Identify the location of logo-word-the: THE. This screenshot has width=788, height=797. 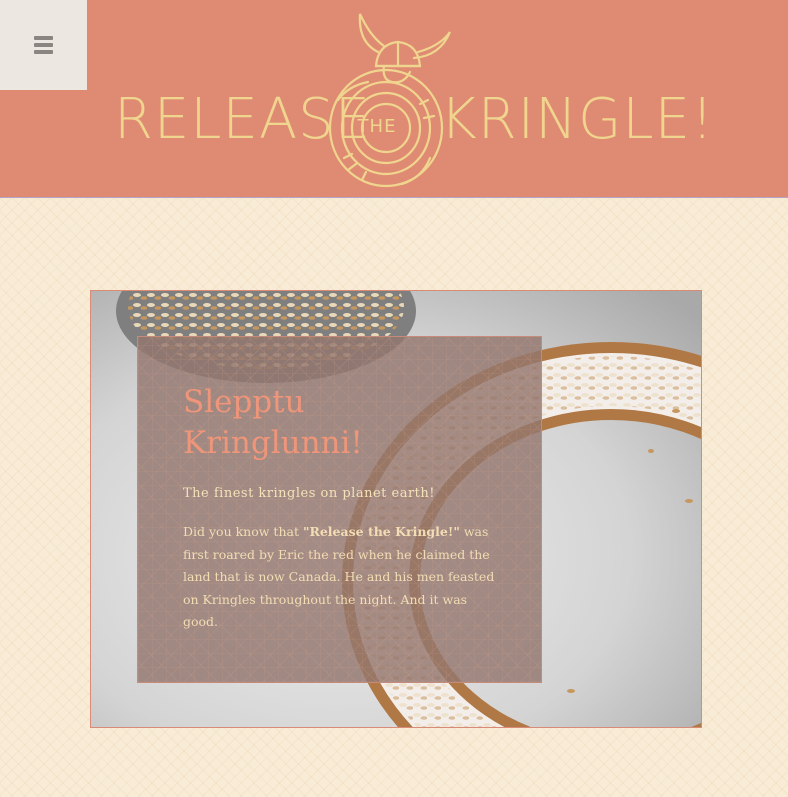
(377, 126).